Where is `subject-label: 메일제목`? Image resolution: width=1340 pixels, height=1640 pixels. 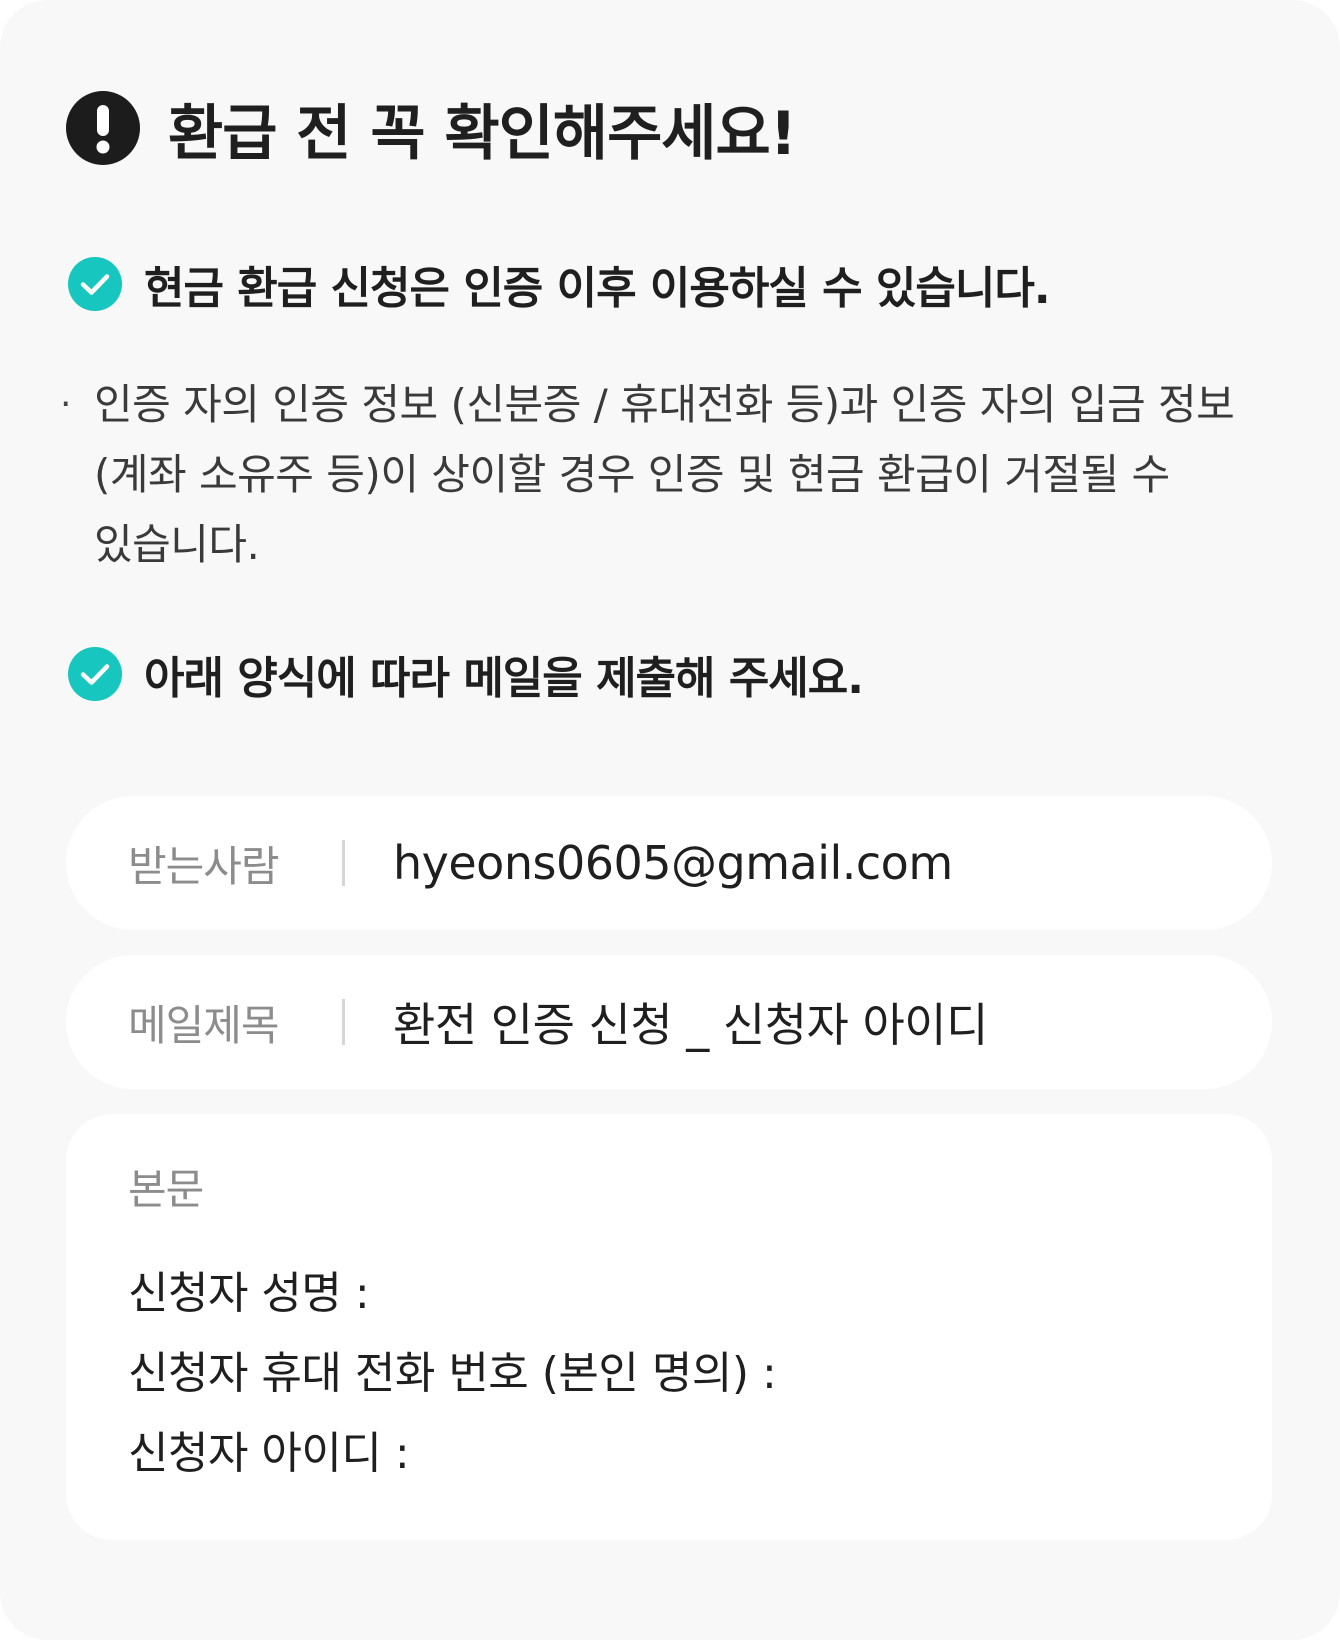
subject-label: 메일제목 is located at coordinates (204, 1025).